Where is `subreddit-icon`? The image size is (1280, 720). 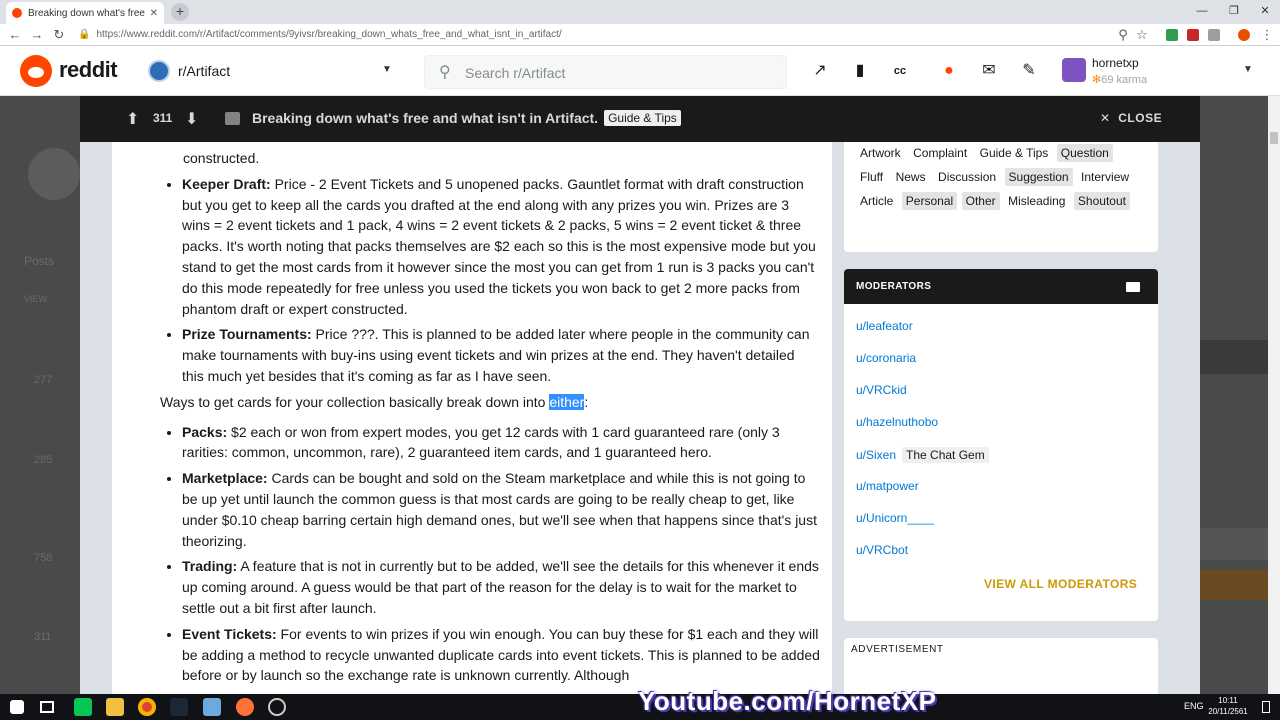
subreddit-icon is located at coordinates (159, 71).